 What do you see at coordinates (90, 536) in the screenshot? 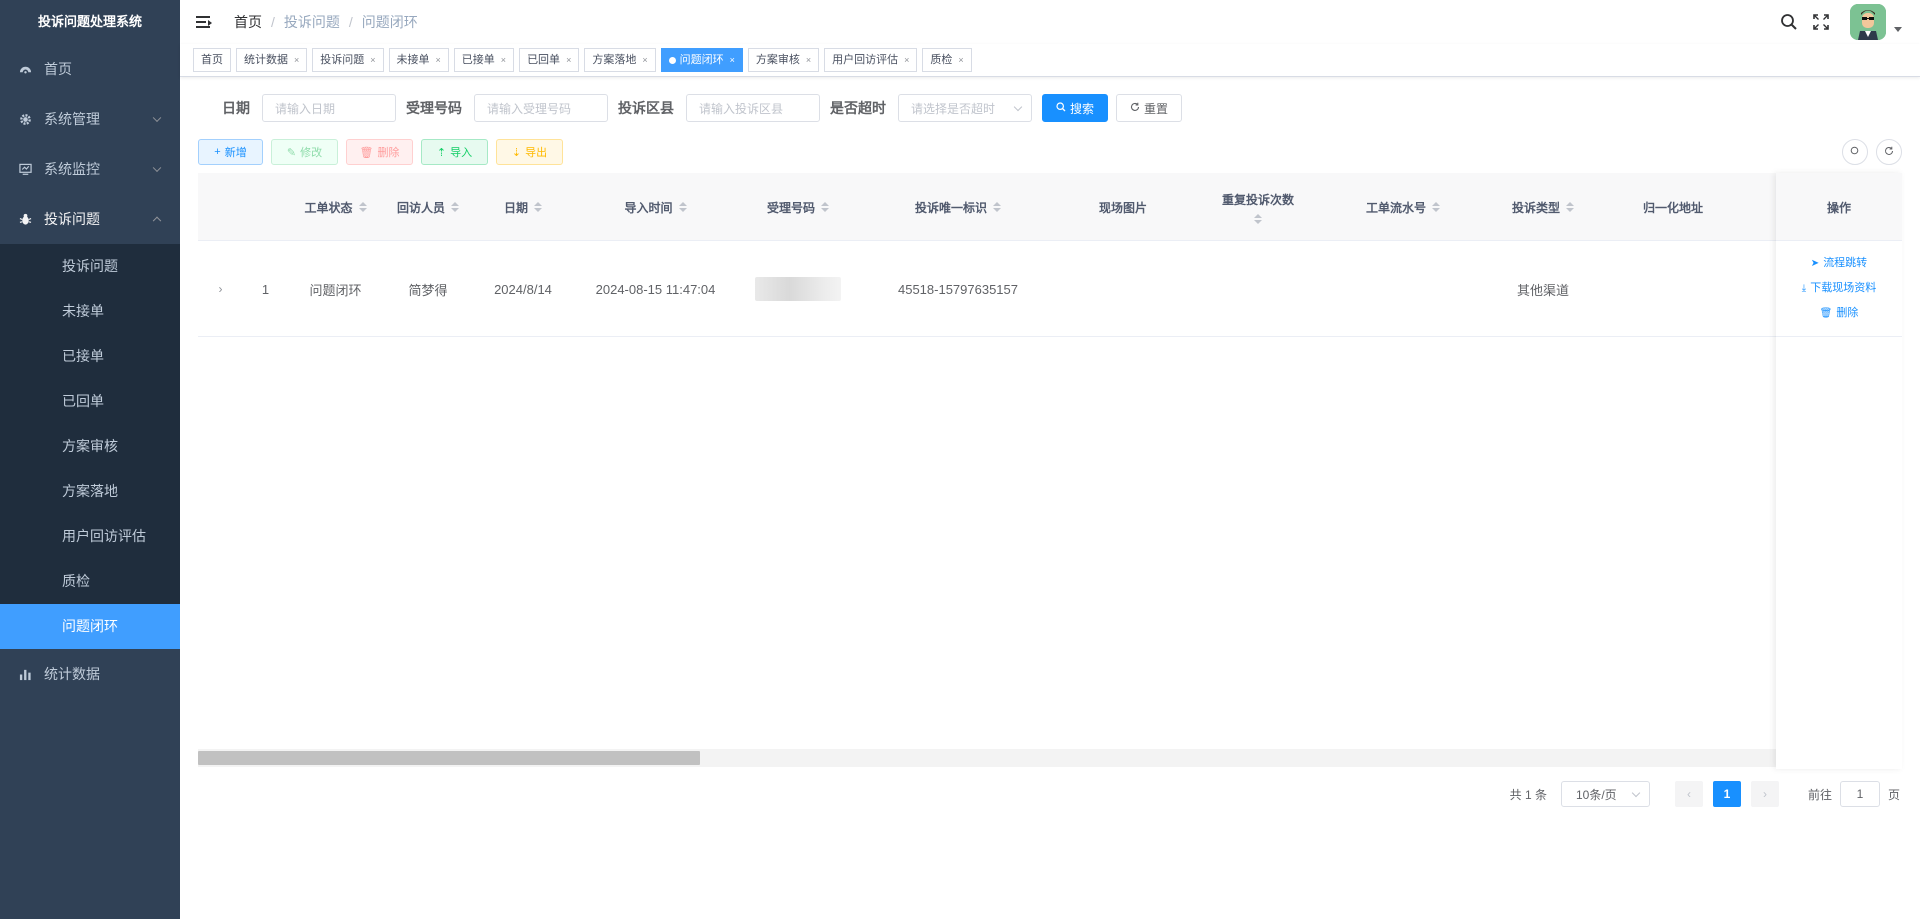
I see `submenu-item-user-revisit: 用户回访评估` at bounding box center [90, 536].